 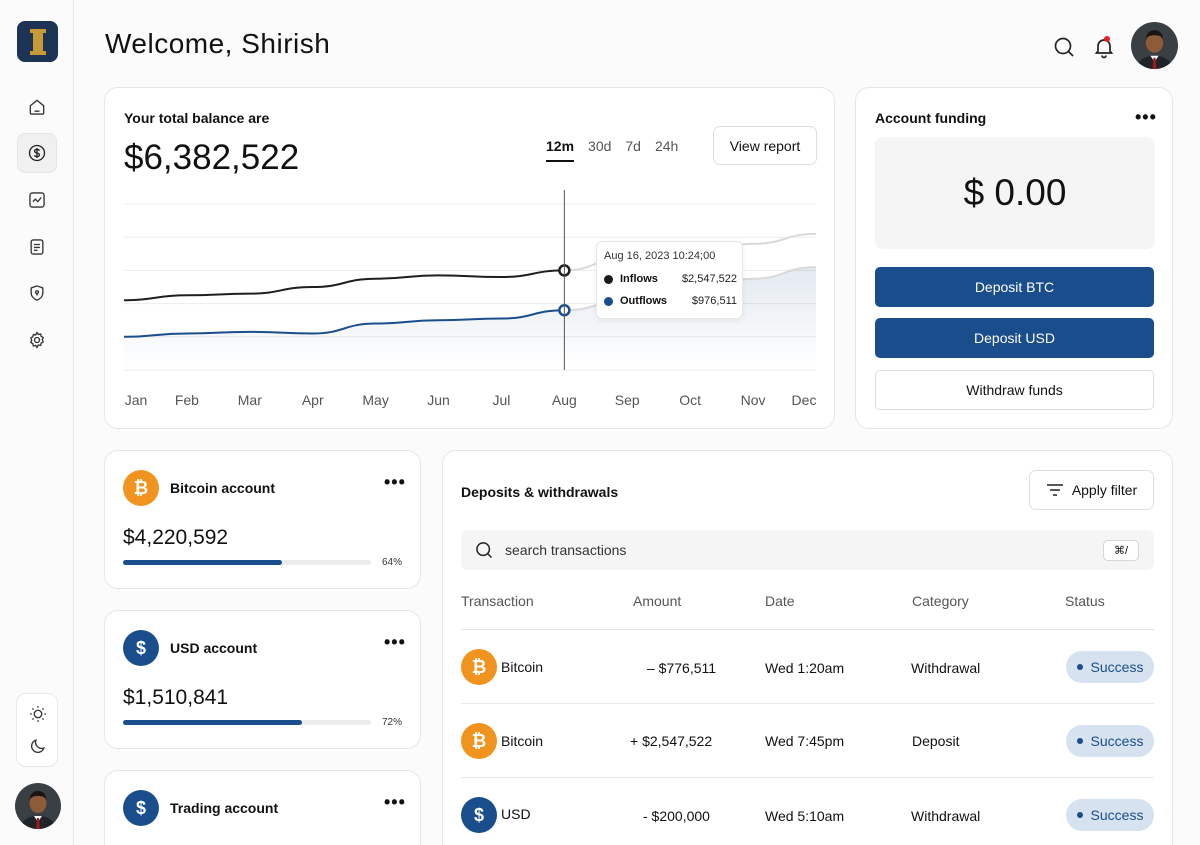 What do you see at coordinates (249, 400) in the screenshot?
I see `x-tick-label: Mar` at bounding box center [249, 400].